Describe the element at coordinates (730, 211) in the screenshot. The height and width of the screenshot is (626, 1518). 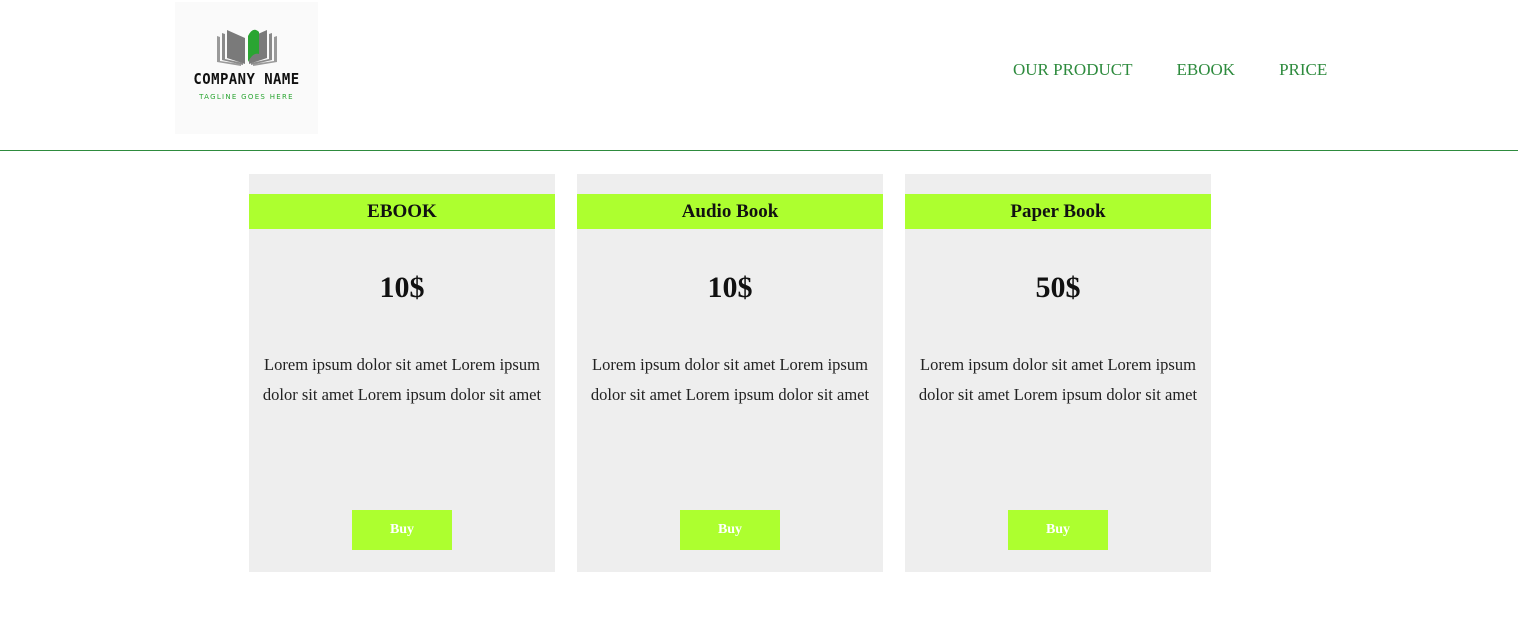
I see `card-title: Audio Book` at that location.